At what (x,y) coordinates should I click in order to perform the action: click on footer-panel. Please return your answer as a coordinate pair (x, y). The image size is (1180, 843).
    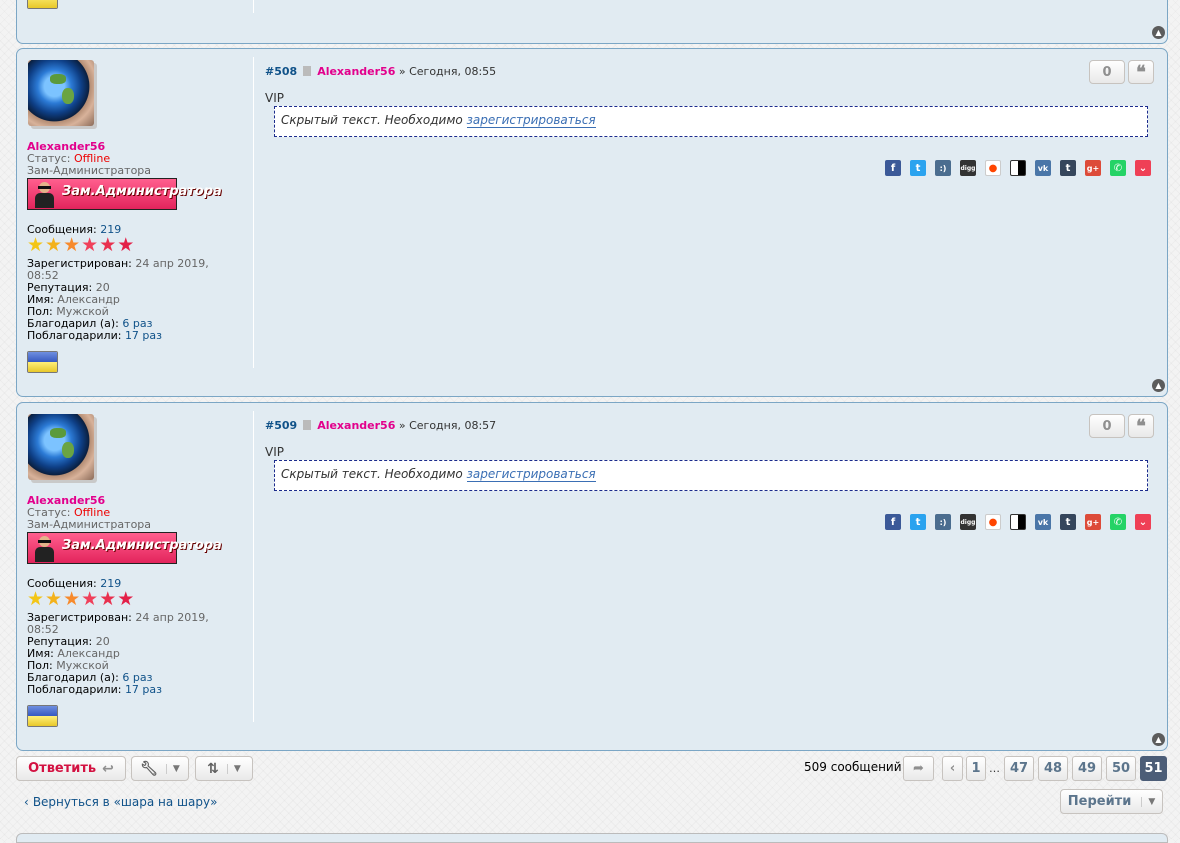
    Looking at the image, I should click on (592, 838).